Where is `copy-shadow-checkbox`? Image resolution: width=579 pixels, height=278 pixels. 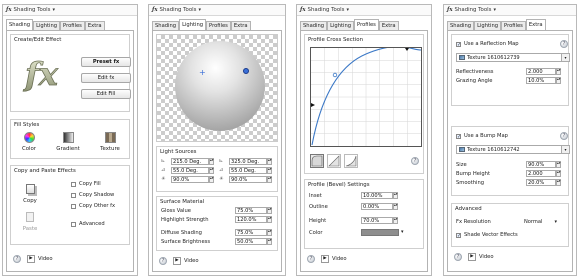 copy-shadow-checkbox is located at coordinates (73, 195).